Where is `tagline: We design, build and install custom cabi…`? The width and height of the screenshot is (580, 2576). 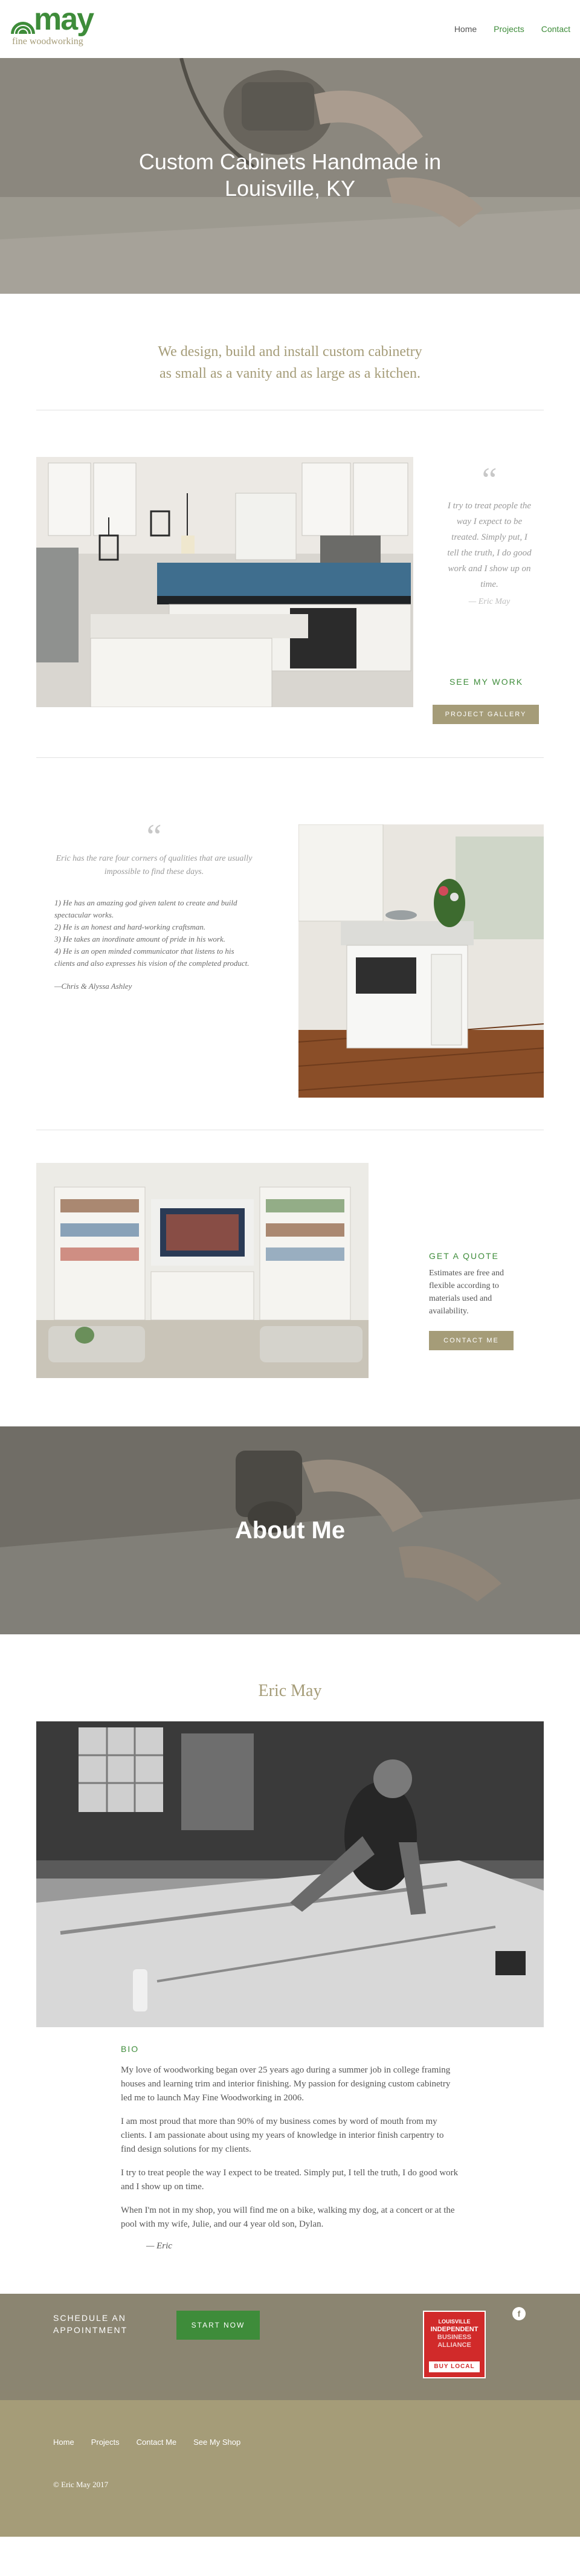 tagline: We design, build and install custom cabi… is located at coordinates (290, 339).